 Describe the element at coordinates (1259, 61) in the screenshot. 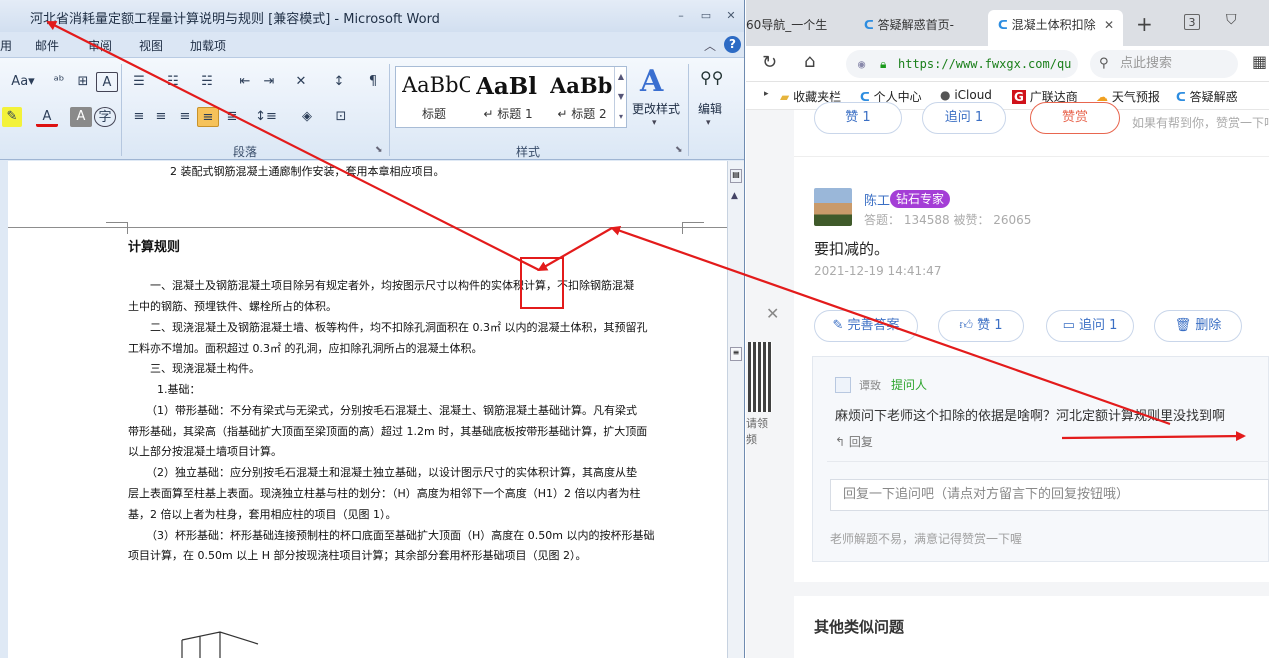

I see `apps-grid-icon: ▦` at that location.